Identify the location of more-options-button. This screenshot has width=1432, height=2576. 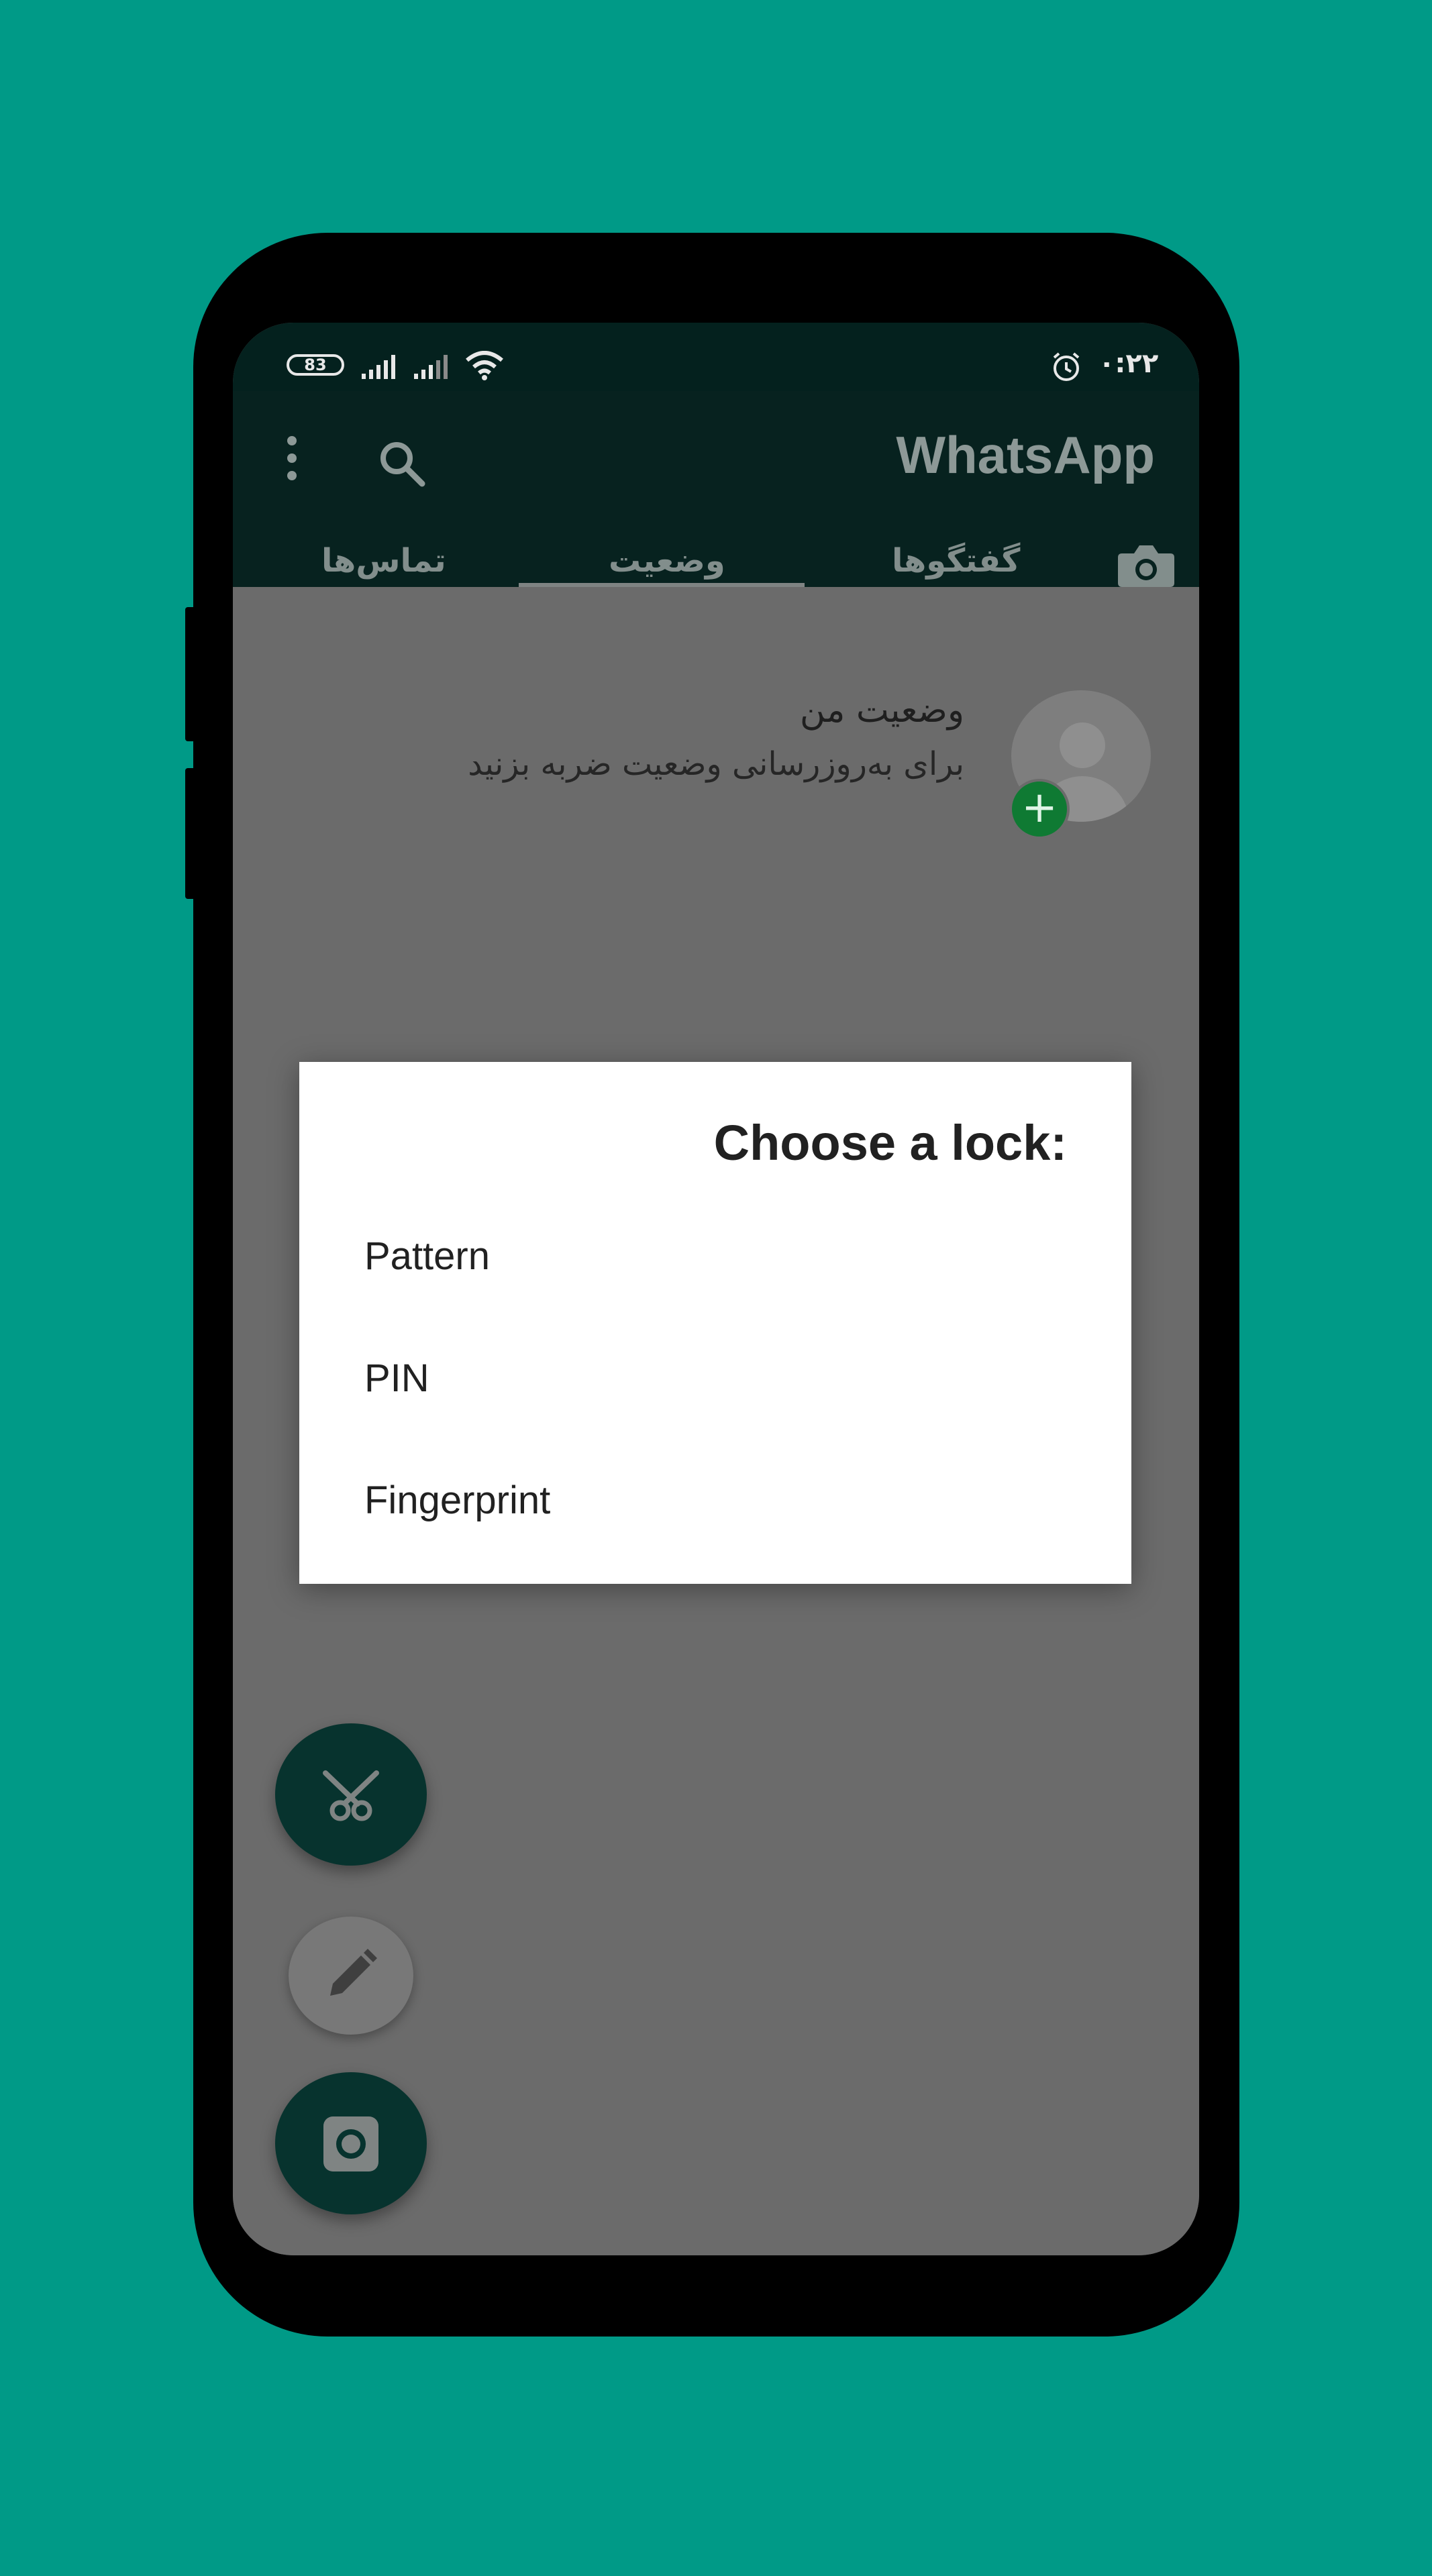
(292, 459).